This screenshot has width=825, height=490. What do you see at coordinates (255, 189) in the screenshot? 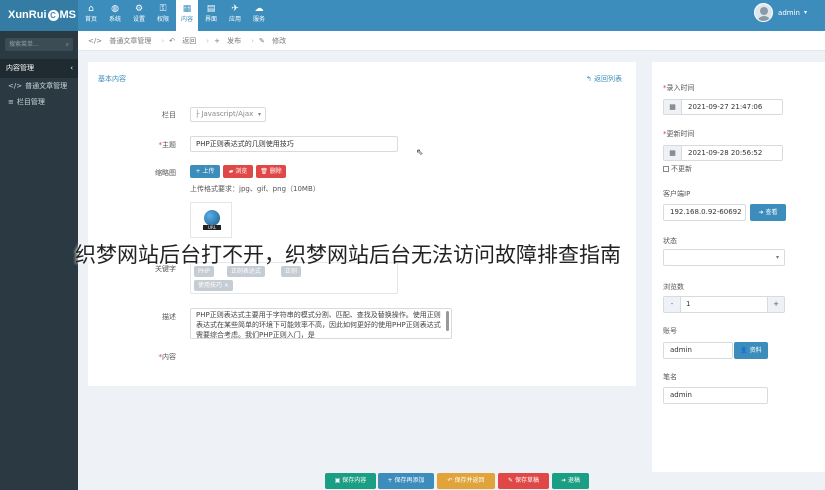
I see `upload-hint: 上传格式要求：jpg、gif、png（10MB）` at bounding box center [255, 189].